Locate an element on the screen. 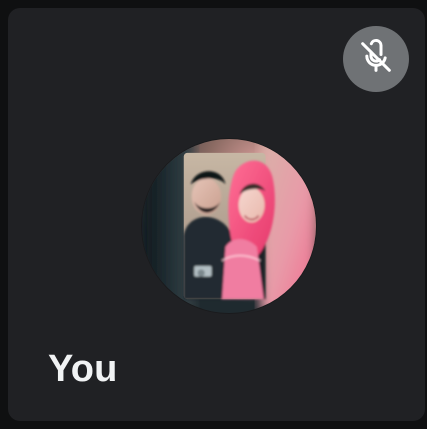 Image resolution: width=427 pixels, height=429 pixels. mic-status-button is located at coordinates (376, 59).